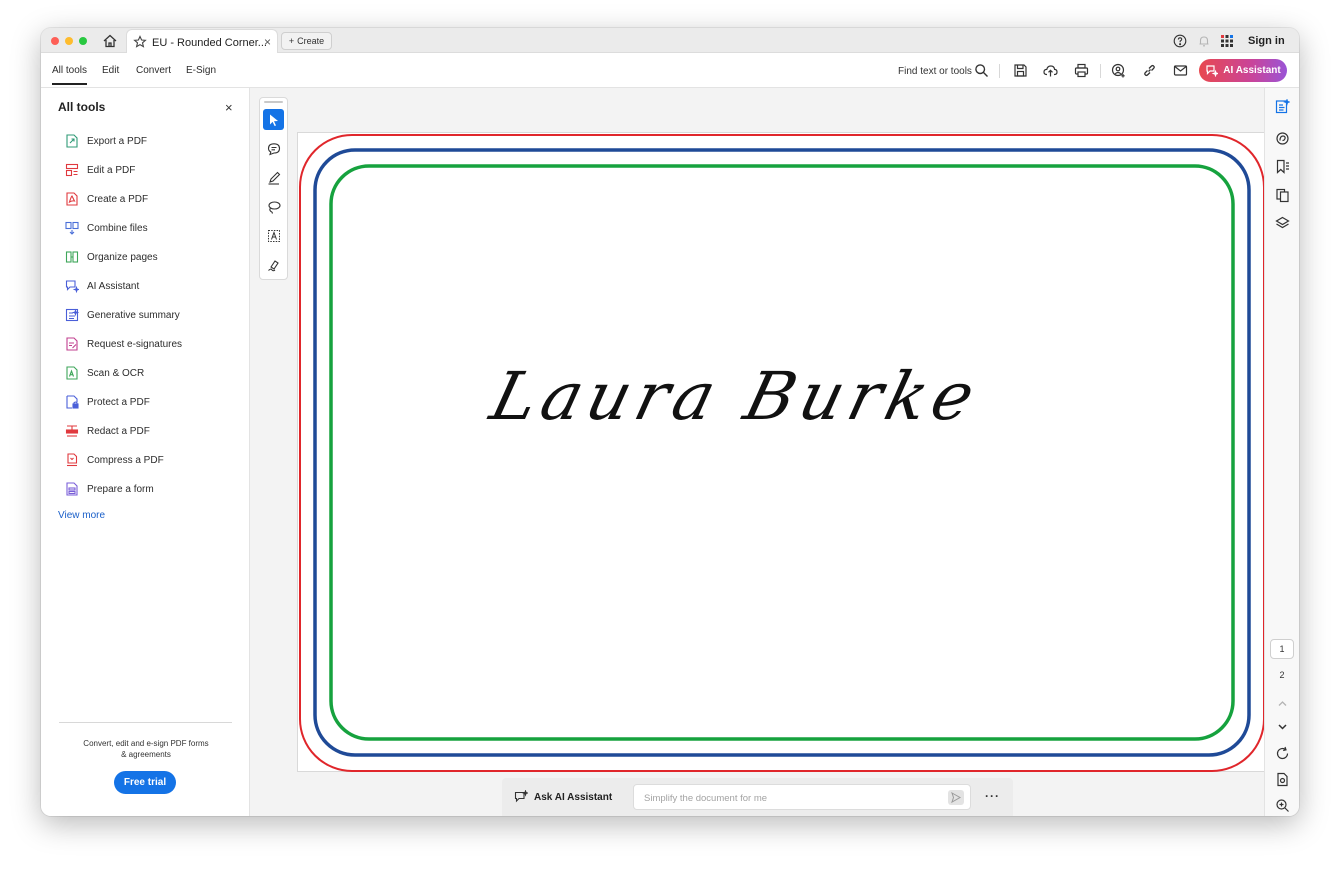  I want to click on tool-prepare-form: Prepare a form, so click(150, 490).